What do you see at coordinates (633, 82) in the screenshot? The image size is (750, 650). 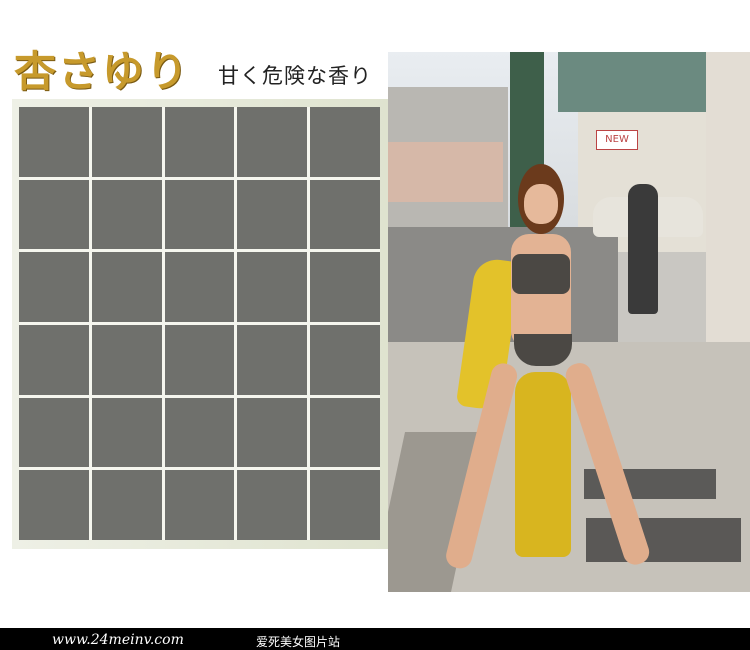 I see `photo-awning` at bounding box center [633, 82].